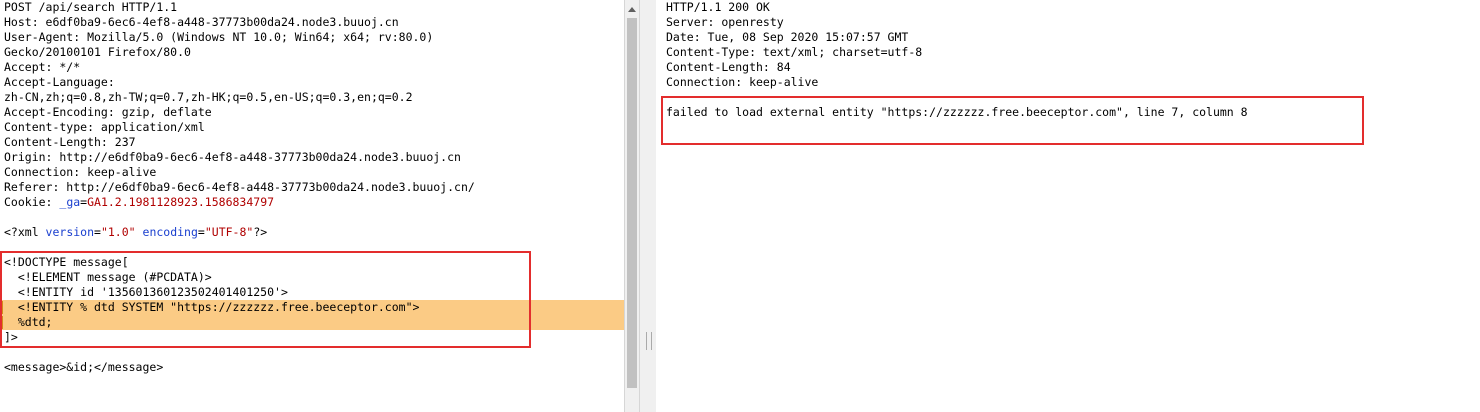 The image size is (1480, 412). Describe the element at coordinates (229, 232) in the screenshot. I see `xml-decl-val-encoding: "UTF-8"` at that location.